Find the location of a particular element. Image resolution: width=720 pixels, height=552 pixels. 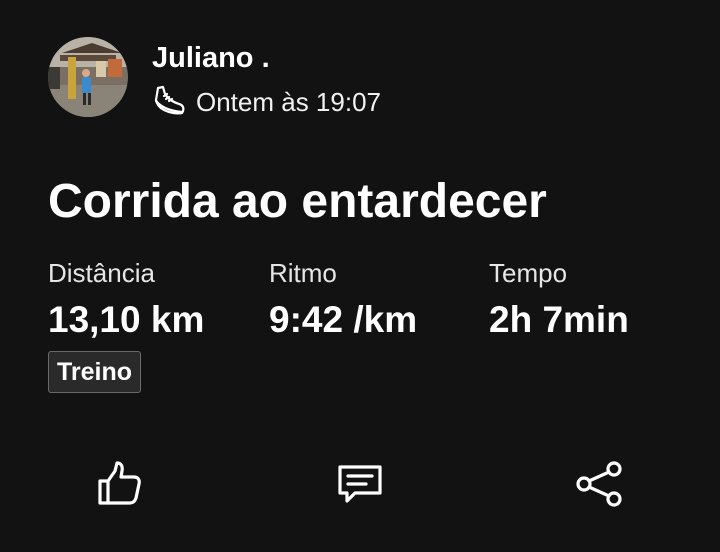

stat-value: 9:42 /km is located at coordinates (343, 319).